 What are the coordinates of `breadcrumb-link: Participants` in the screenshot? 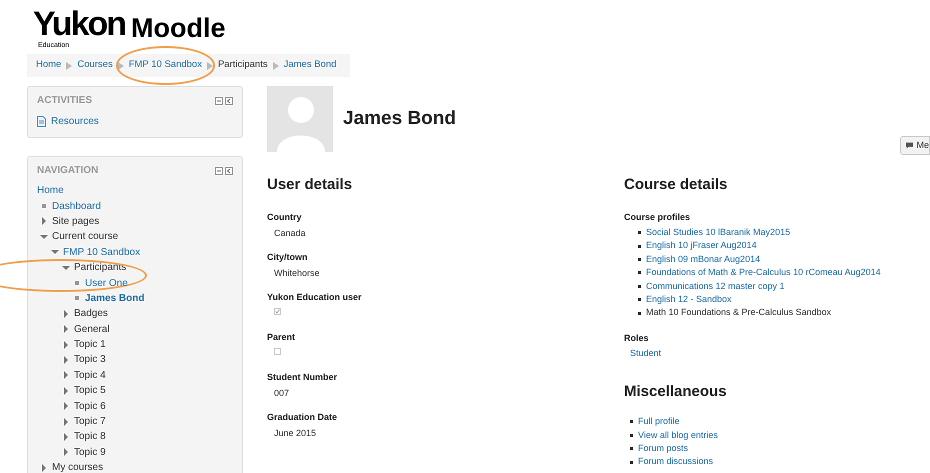 It's located at (243, 65).